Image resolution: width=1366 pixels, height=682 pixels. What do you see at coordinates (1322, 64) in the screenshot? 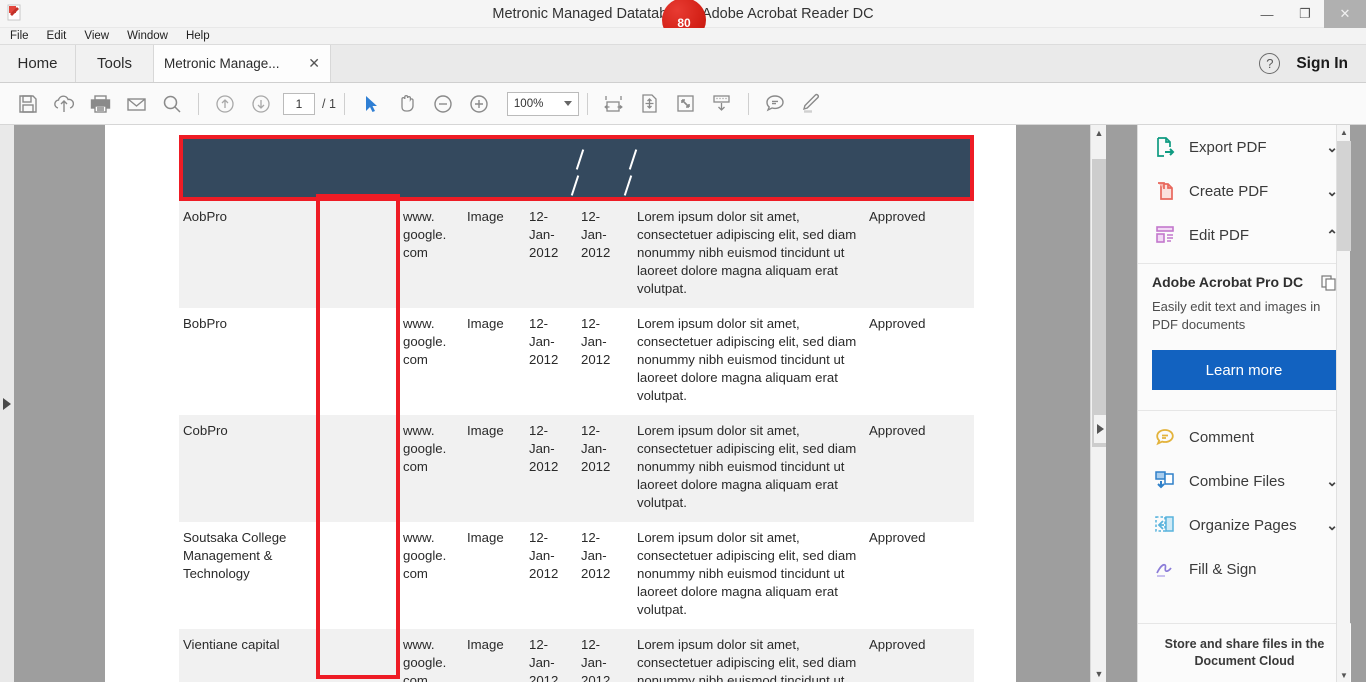
I see `sign-in-button: Sign In` at bounding box center [1322, 64].